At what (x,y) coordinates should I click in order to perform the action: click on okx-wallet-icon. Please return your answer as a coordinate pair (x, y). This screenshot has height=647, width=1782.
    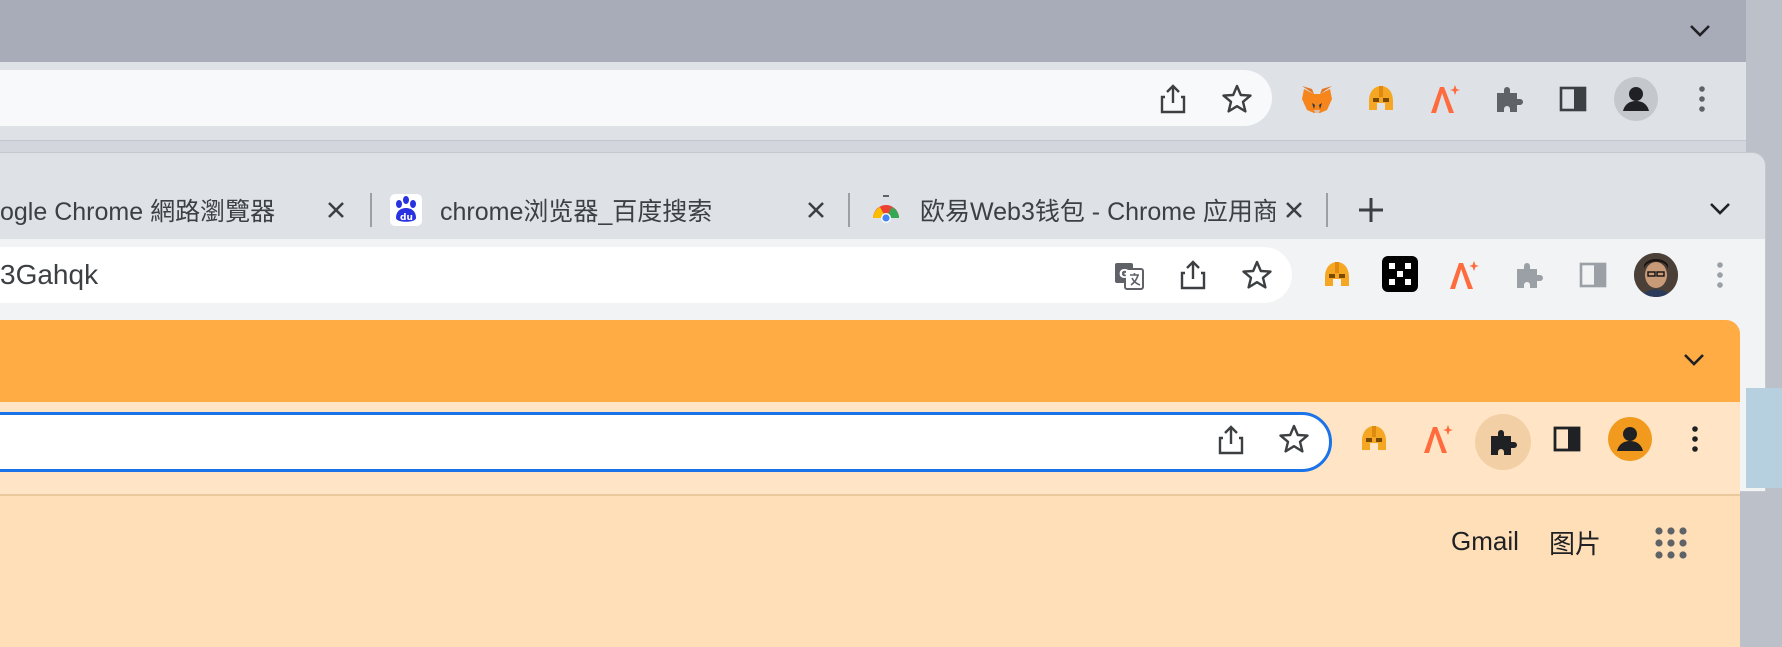
    Looking at the image, I should click on (1400, 274).